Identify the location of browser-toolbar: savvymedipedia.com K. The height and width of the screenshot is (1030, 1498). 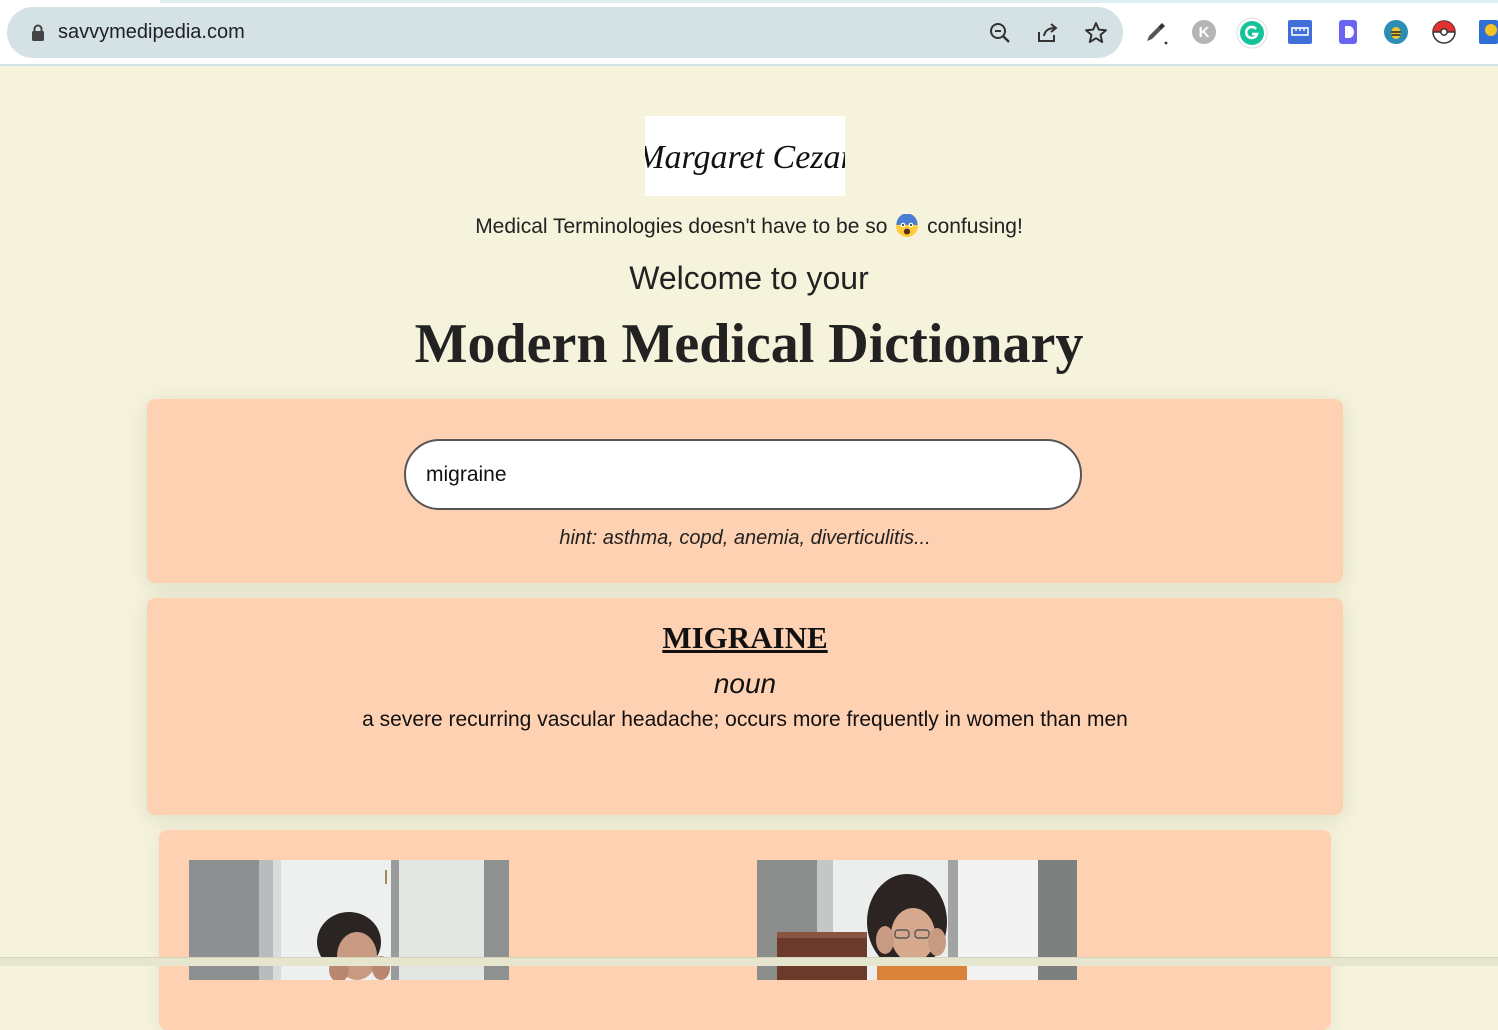
(749, 33).